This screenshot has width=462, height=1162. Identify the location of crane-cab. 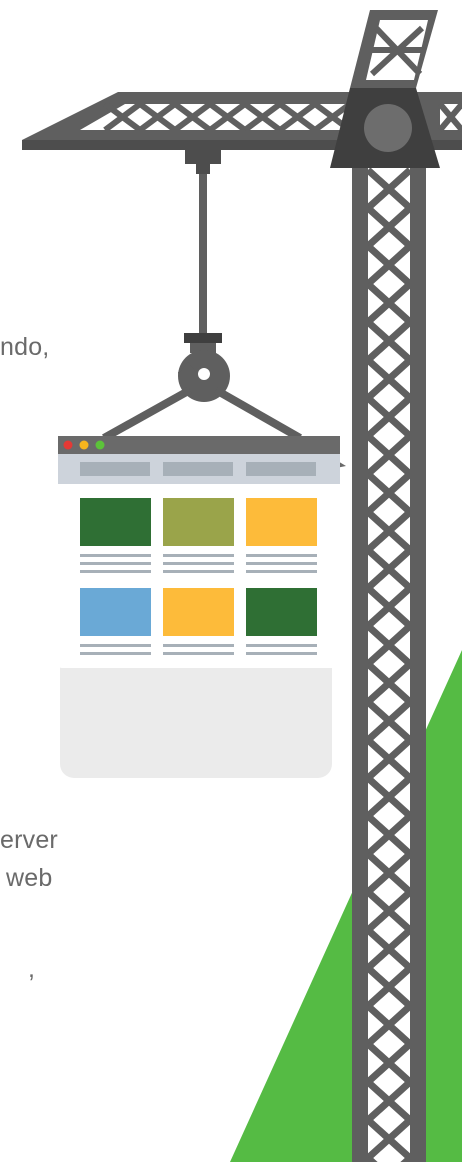
(385, 89).